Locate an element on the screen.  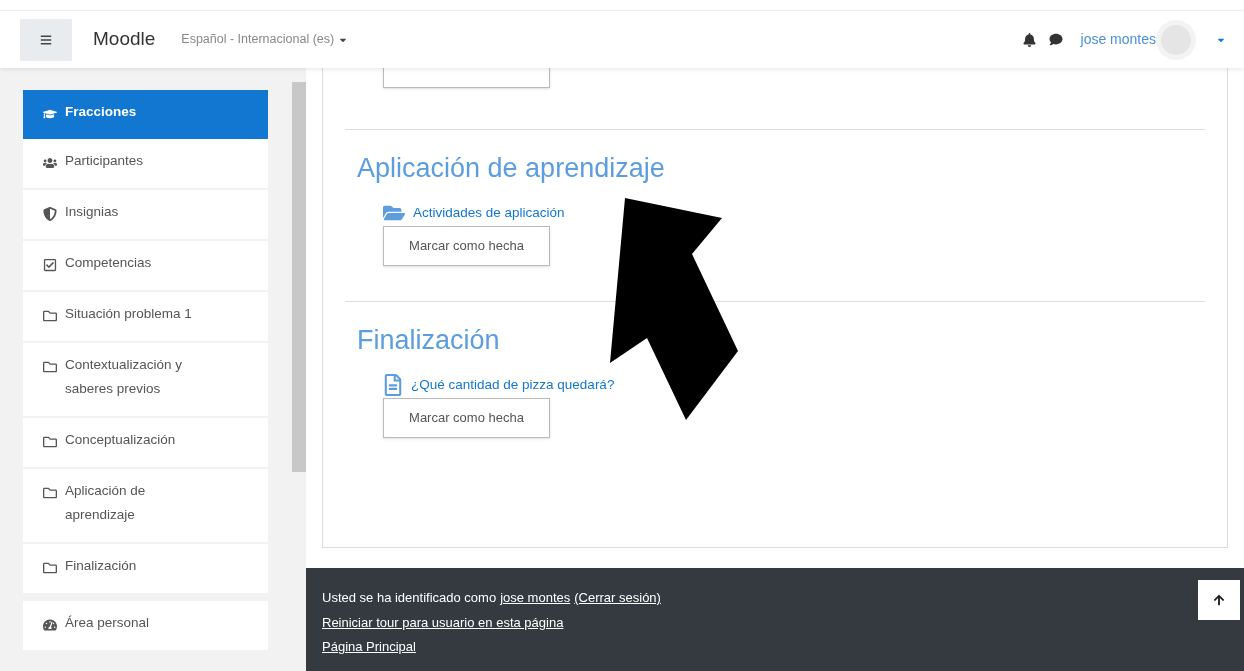
section-heading: Finalización is located at coordinates (429, 340).